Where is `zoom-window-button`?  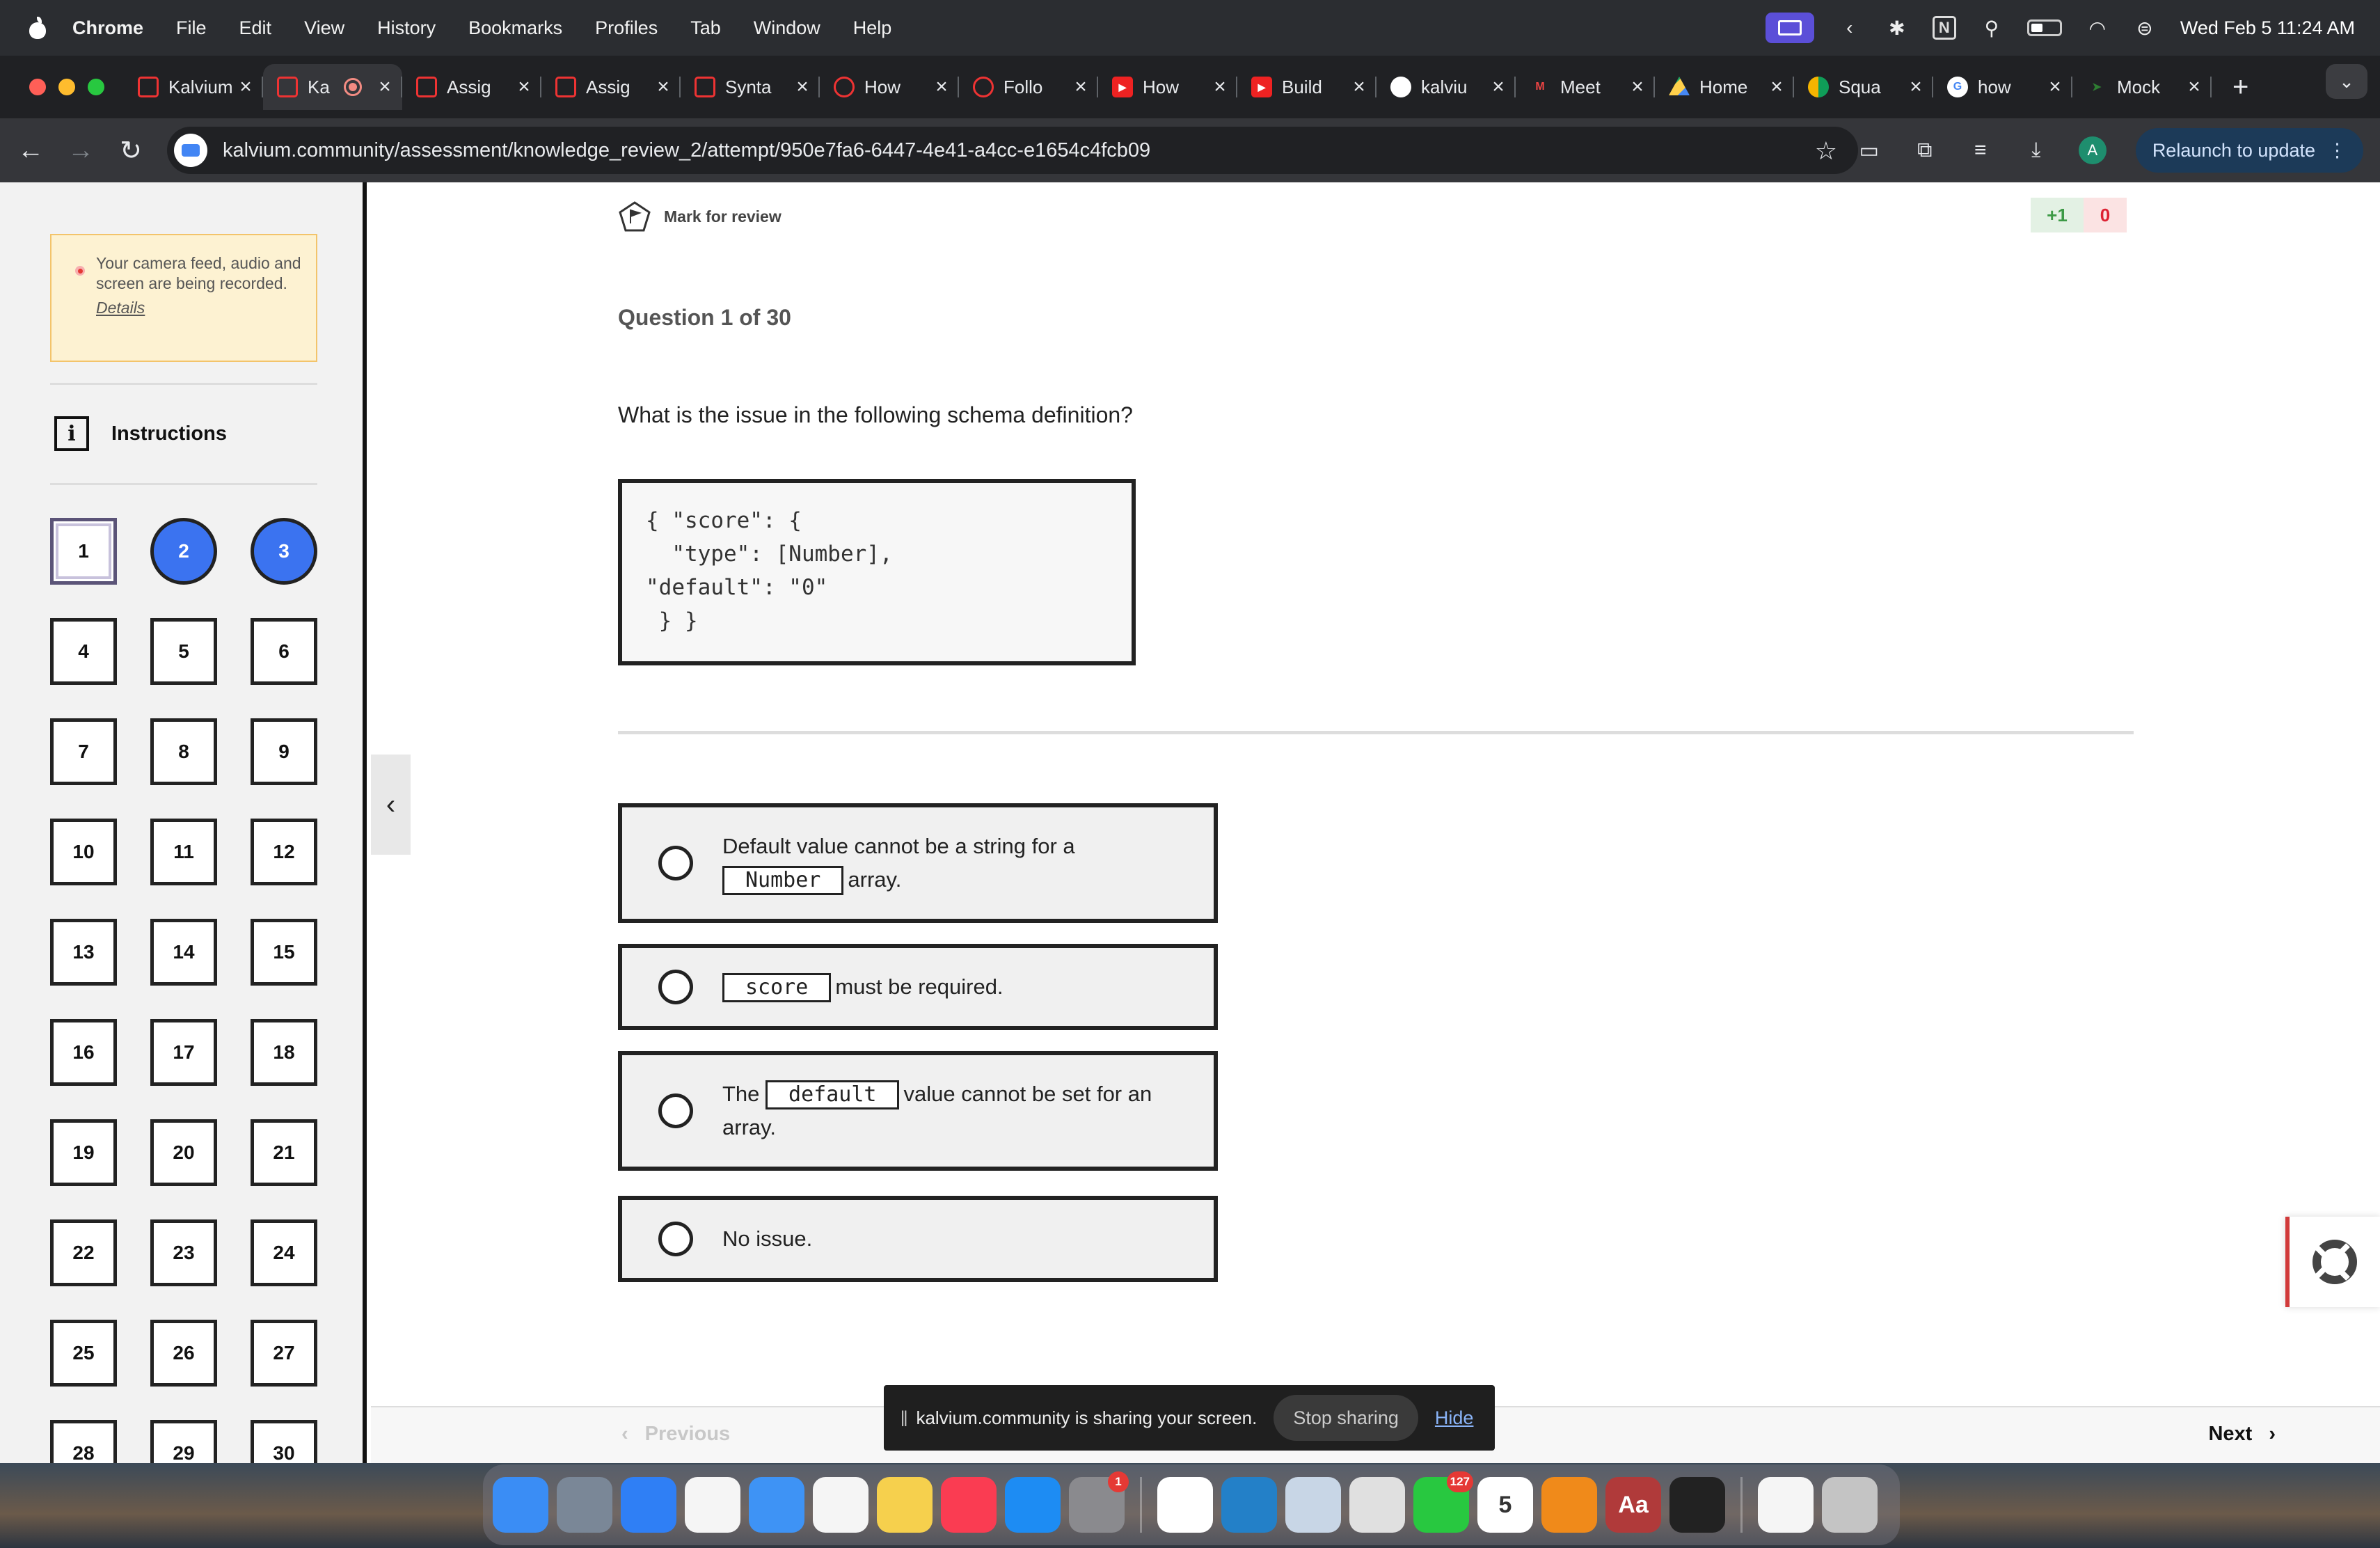 zoom-window-button is located at coordinates (96, 87).